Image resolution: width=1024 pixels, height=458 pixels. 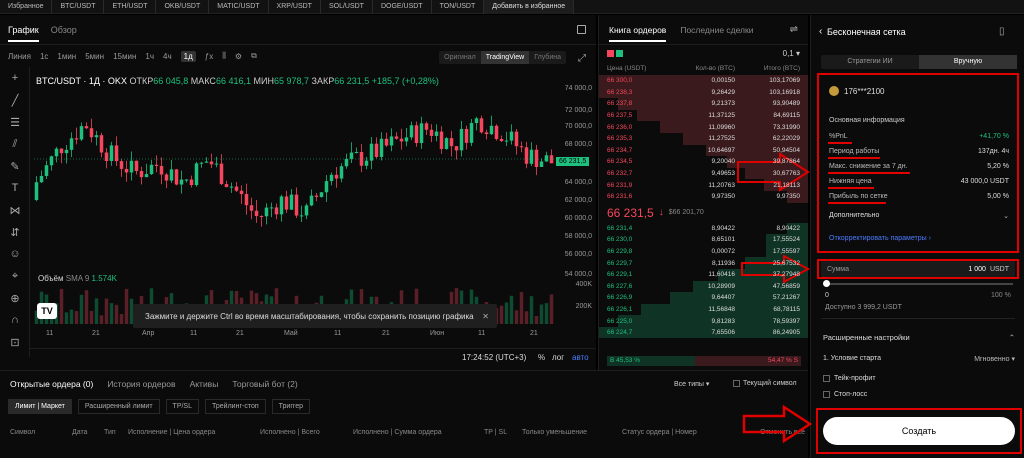 I want to click on take-profit-checkbox: Тейк-профит, so click(x=849, y=378).